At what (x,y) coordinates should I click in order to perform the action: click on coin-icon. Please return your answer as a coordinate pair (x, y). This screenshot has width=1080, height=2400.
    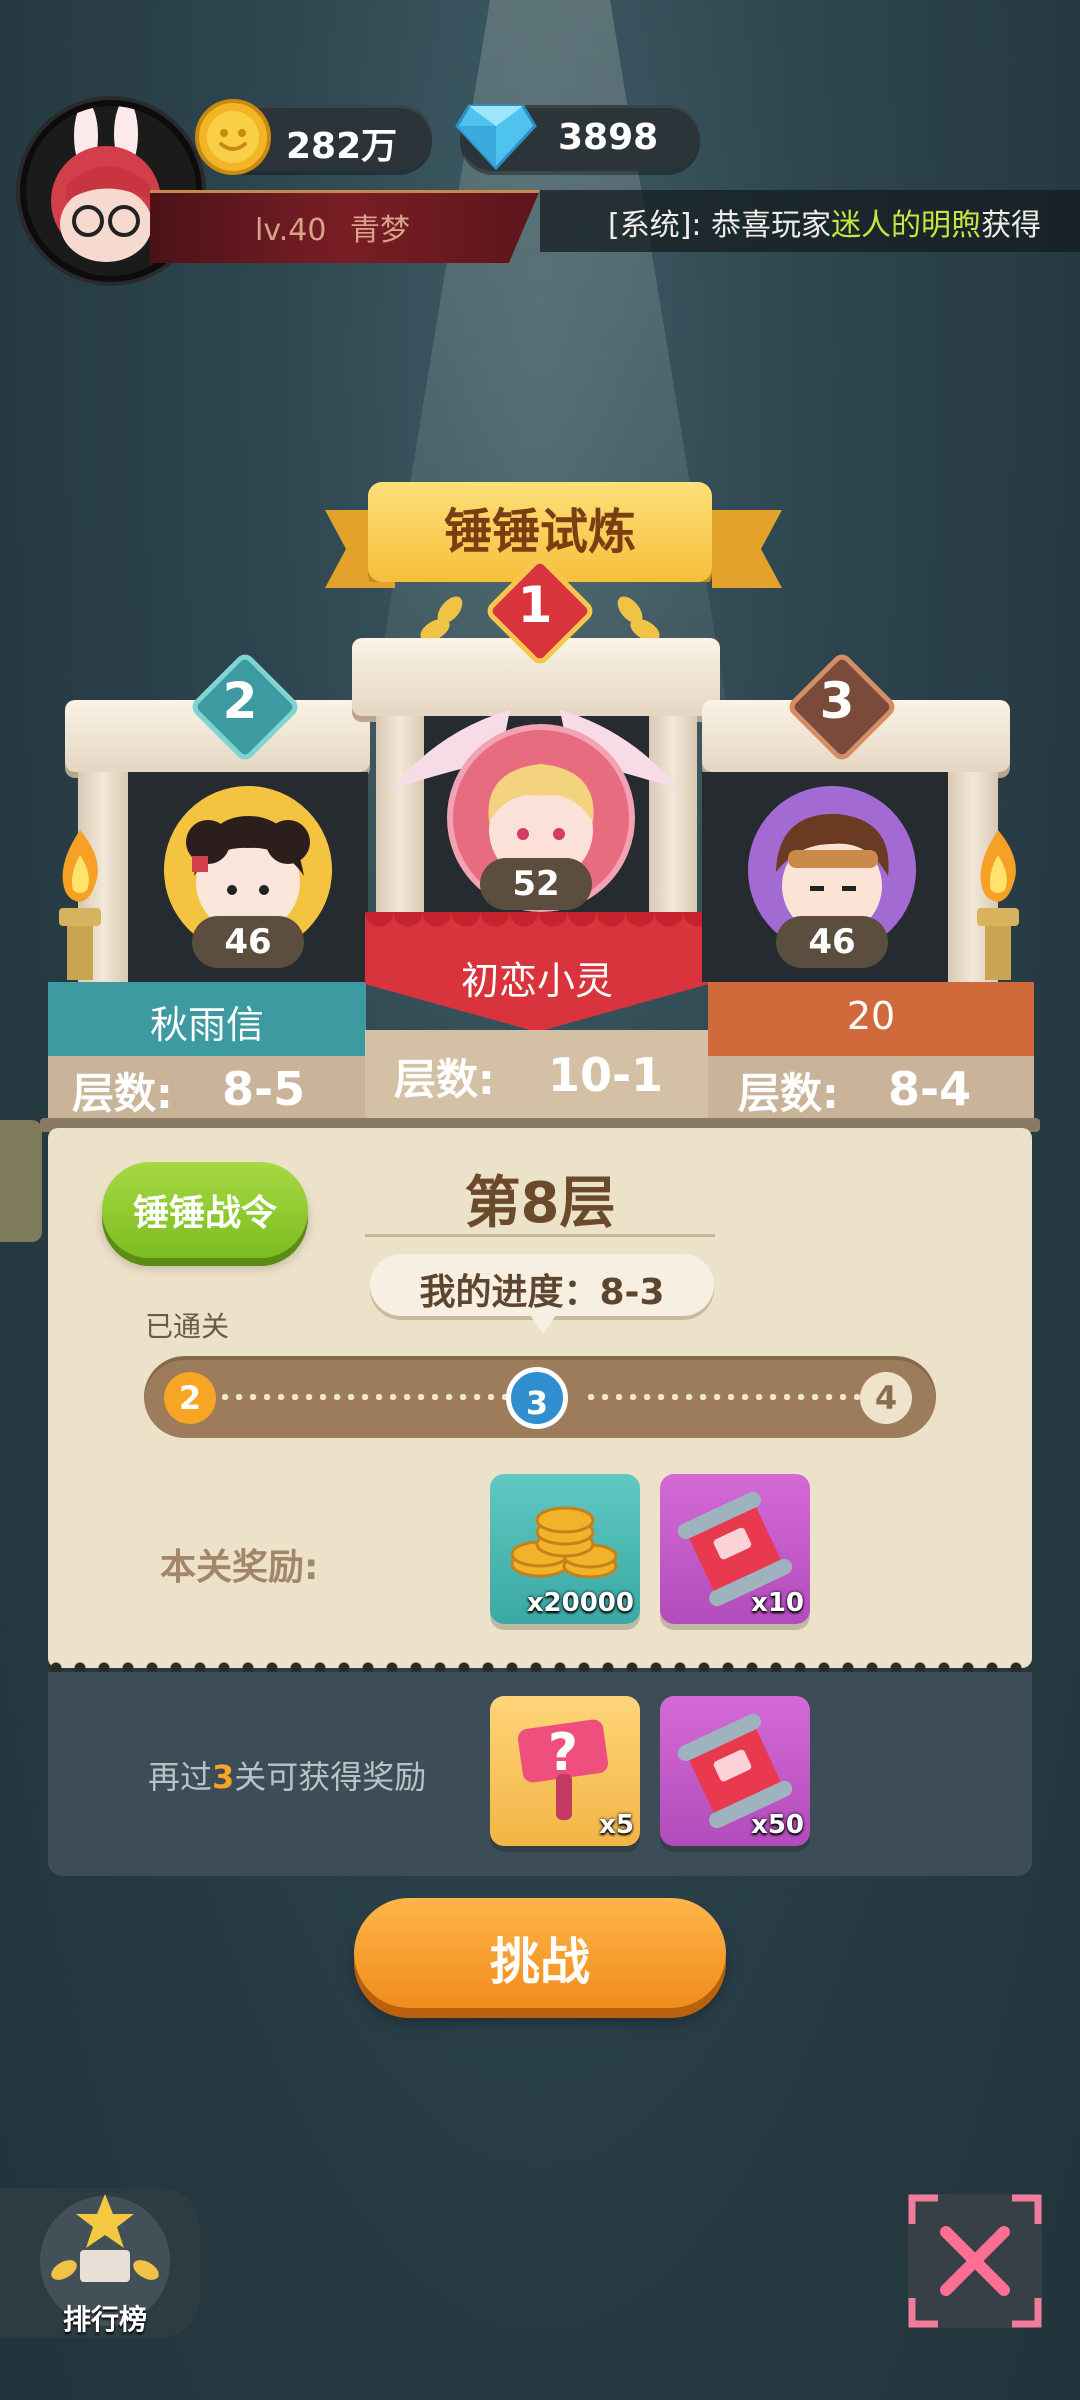
    Looking at the image, I should click on (233, 137).